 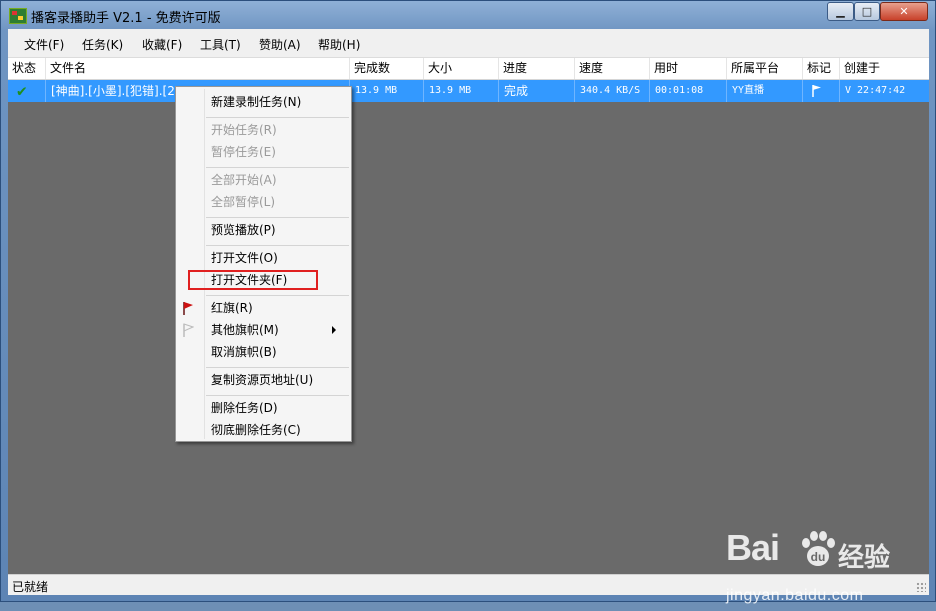 I want to click on column-header-elapsed: 用时, so click(x=688, y=68).